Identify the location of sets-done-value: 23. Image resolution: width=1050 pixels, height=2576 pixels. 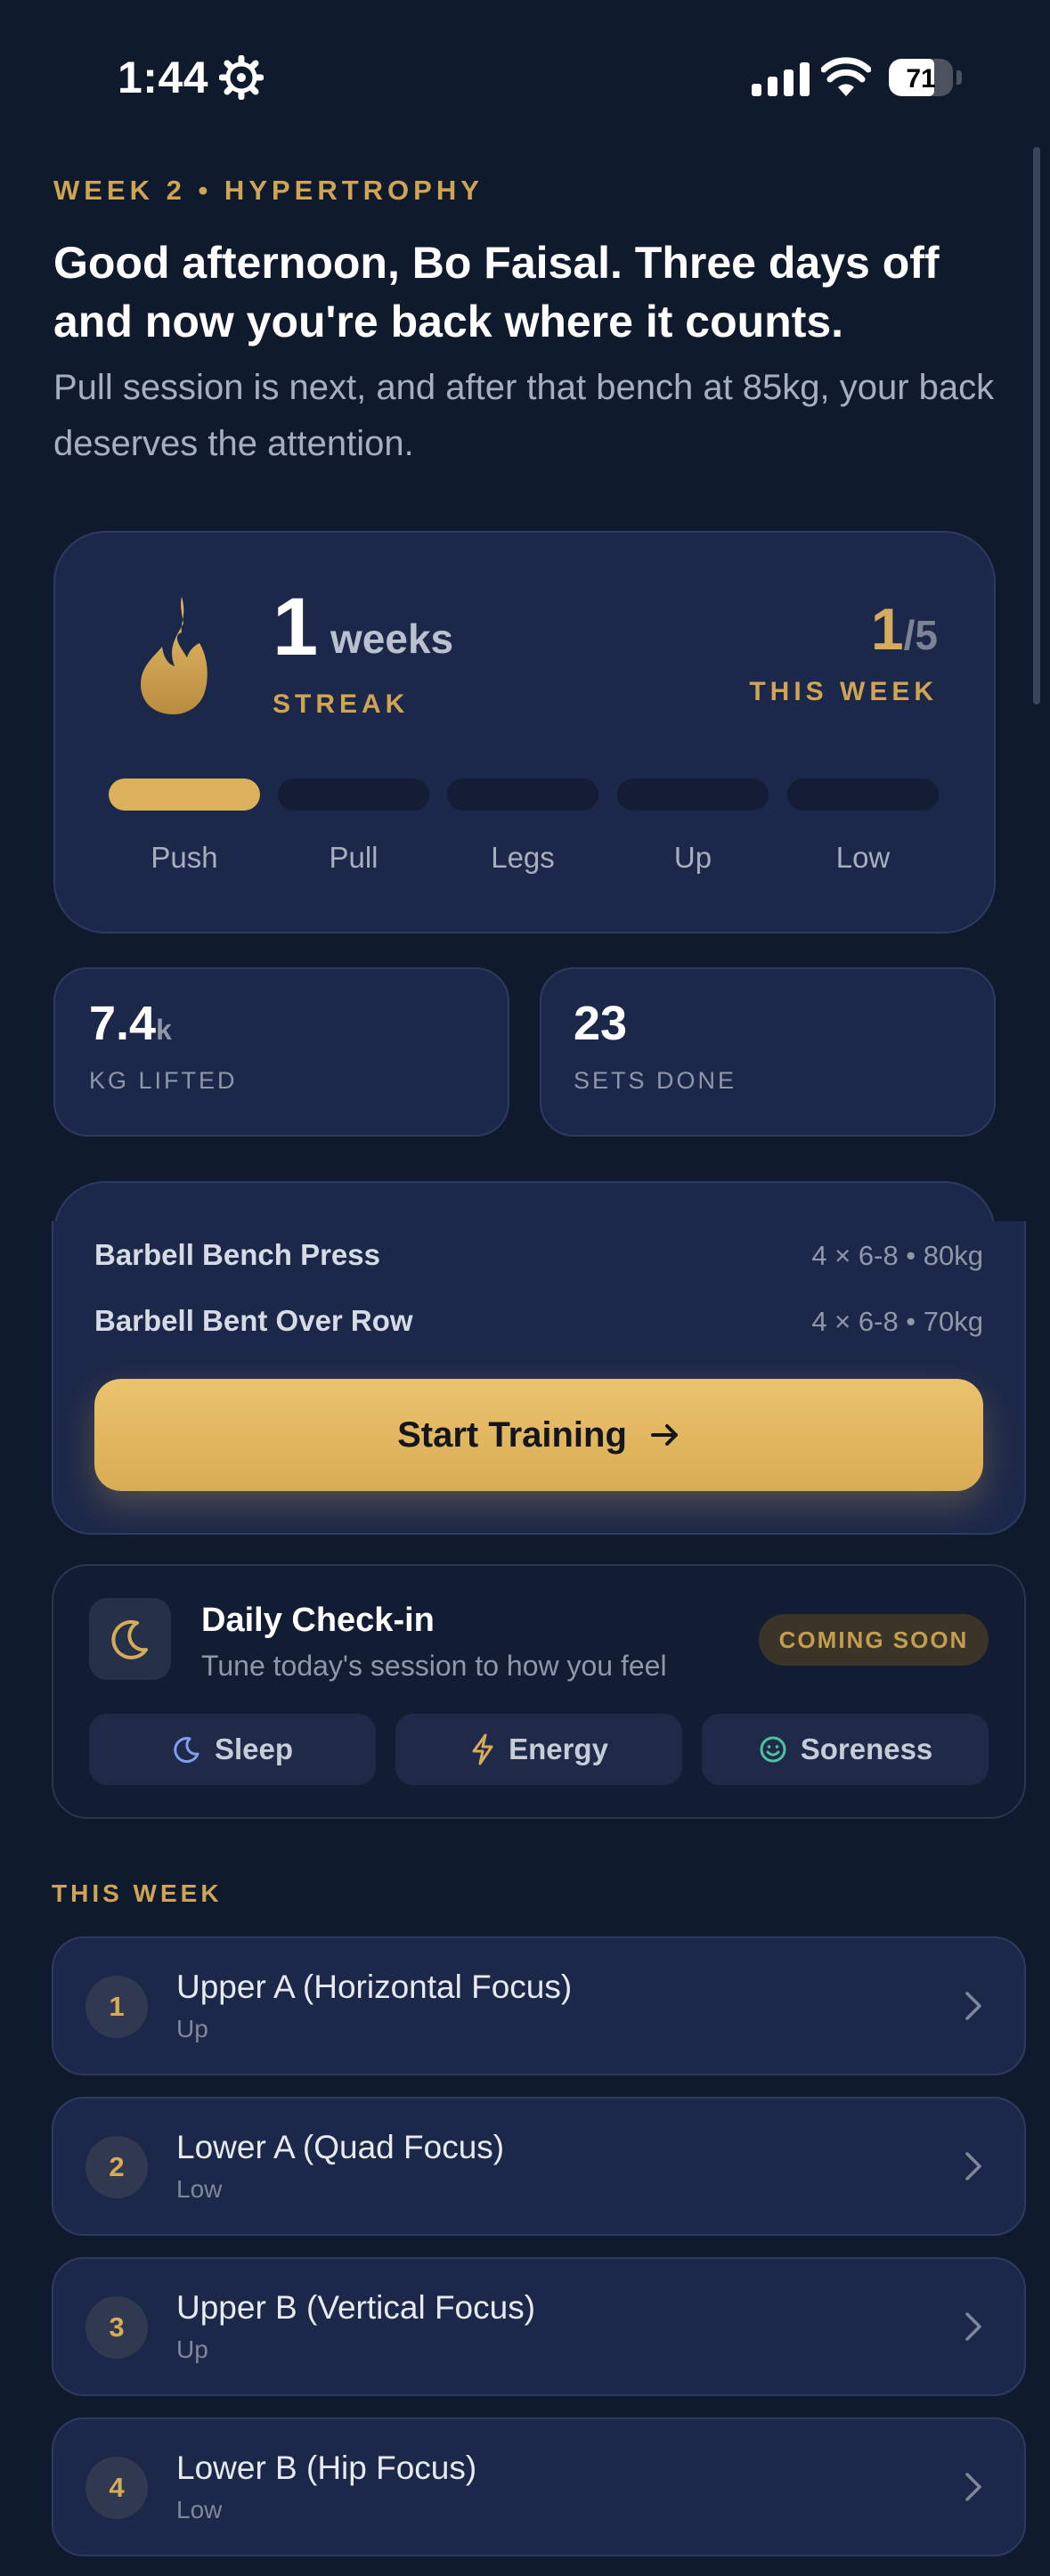
(601, 1024).